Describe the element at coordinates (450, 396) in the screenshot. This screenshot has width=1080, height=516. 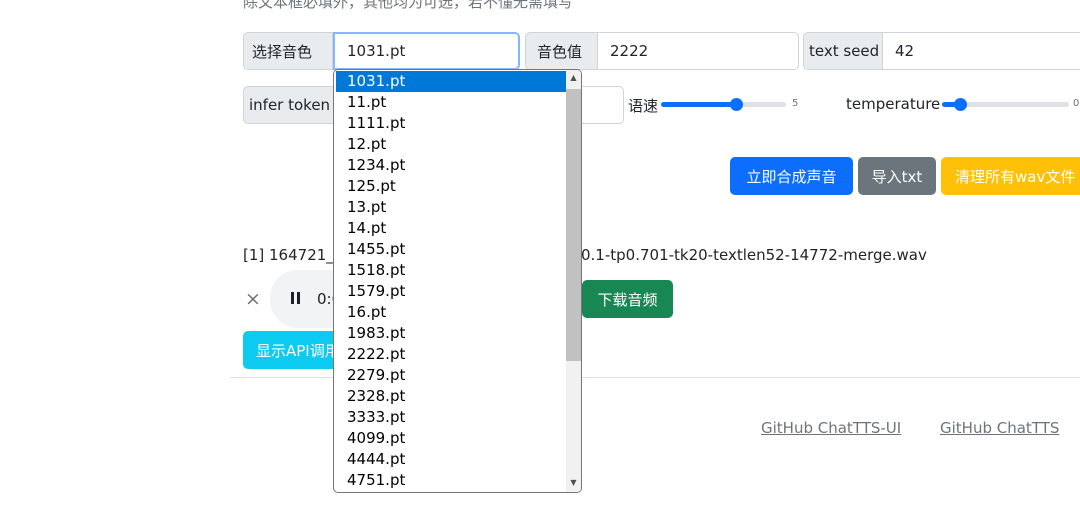
I see `voice-option: 2328.pt` at that location.